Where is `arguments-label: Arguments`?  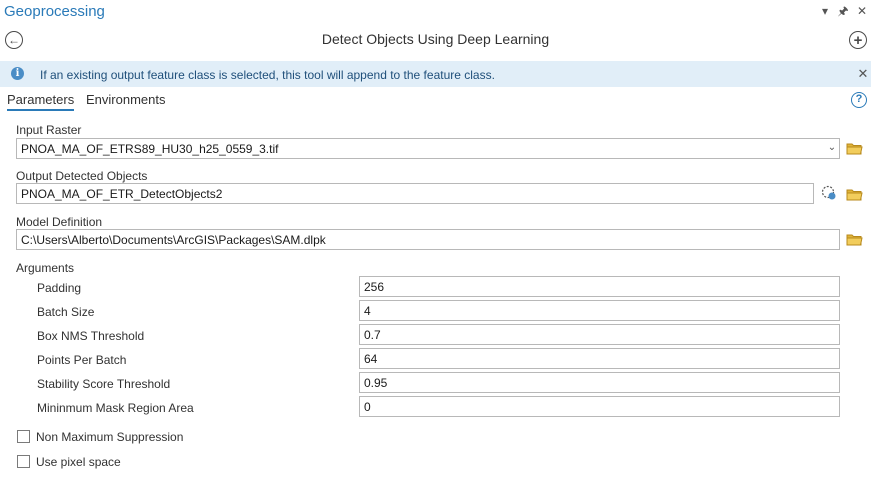
arguments-label: Arguments is located at coordinates (45, 268).